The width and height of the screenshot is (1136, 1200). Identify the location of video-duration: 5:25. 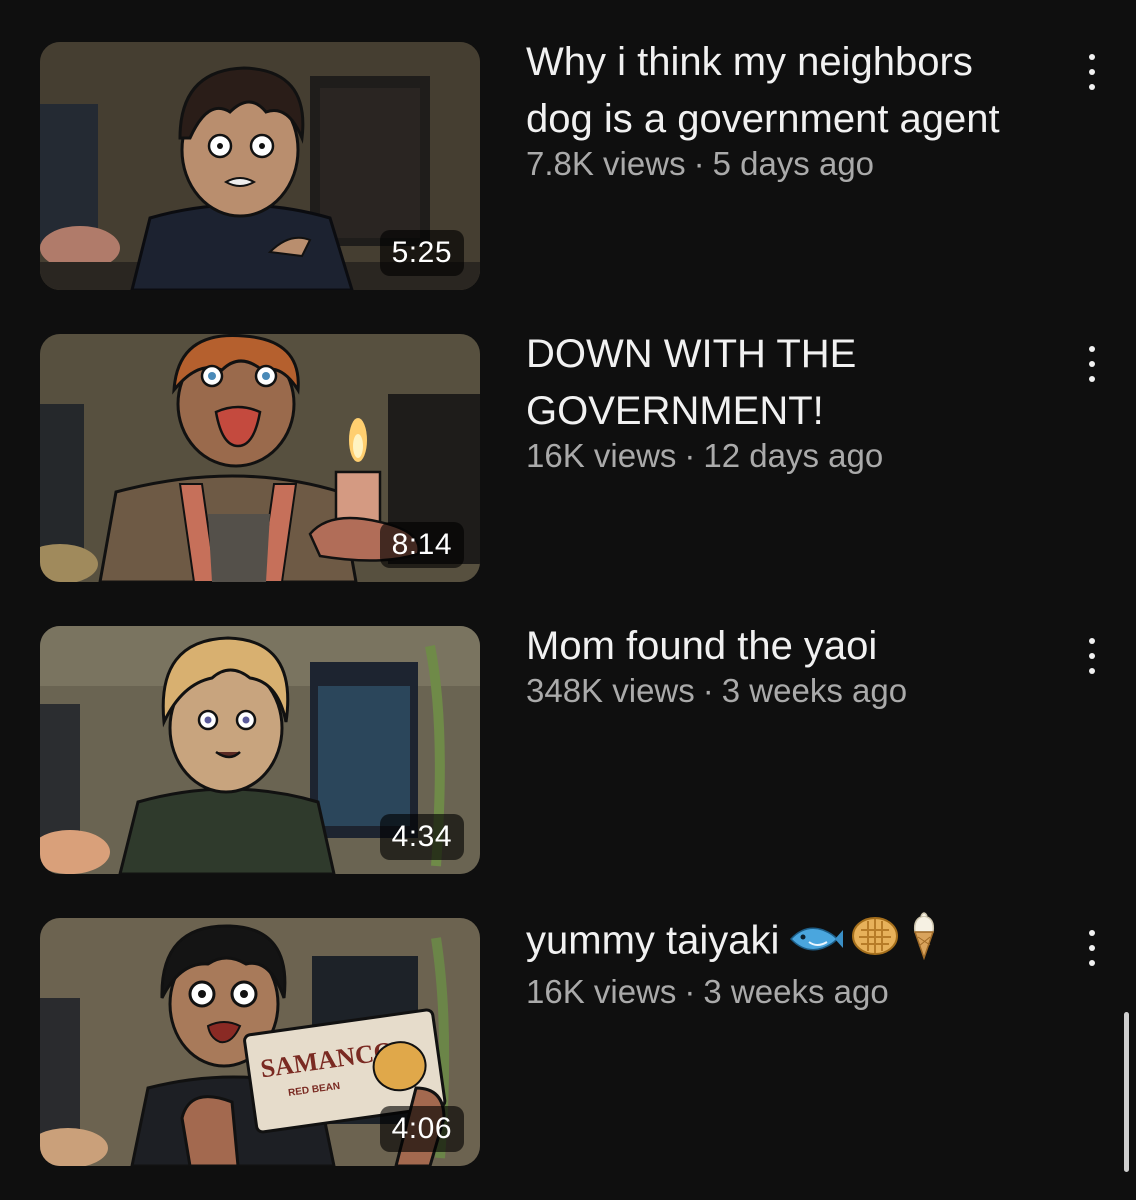
(421, 253).